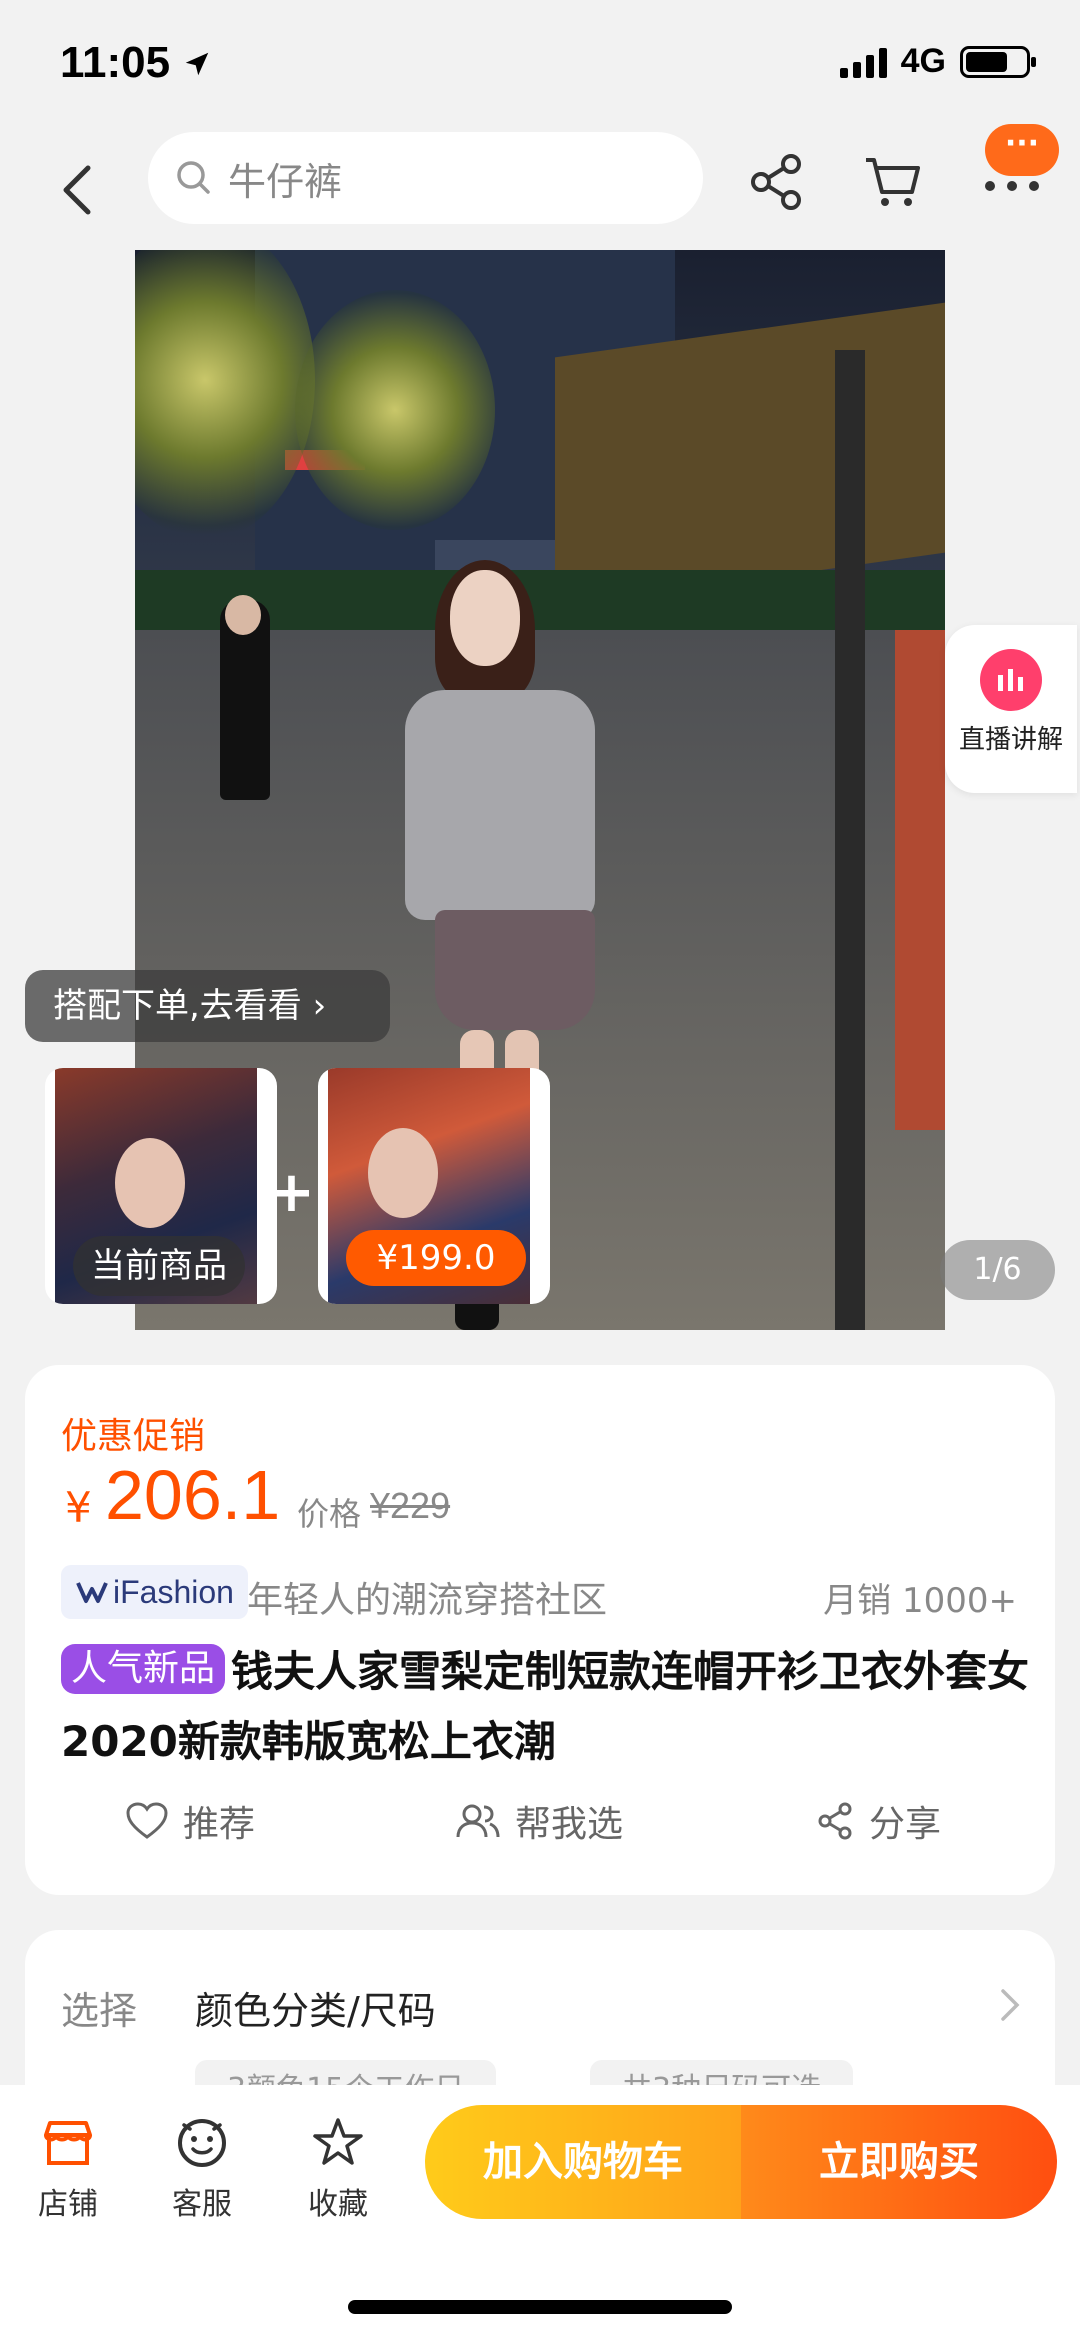 This screenshot has height=2339, width=1080. I want to click on original-price-label: 价格, so click(329, 1514).